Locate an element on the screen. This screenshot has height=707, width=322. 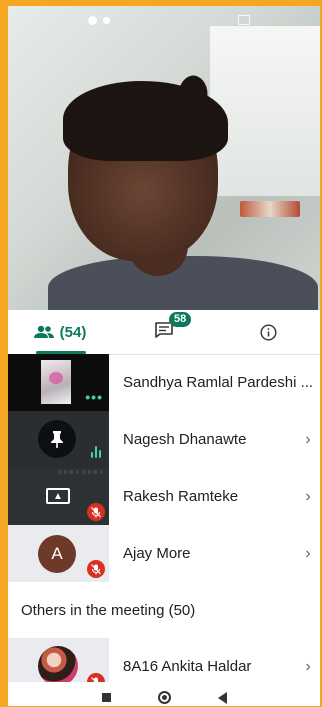
present-screen-icon: ▲ is located at coordinates (58, 496).